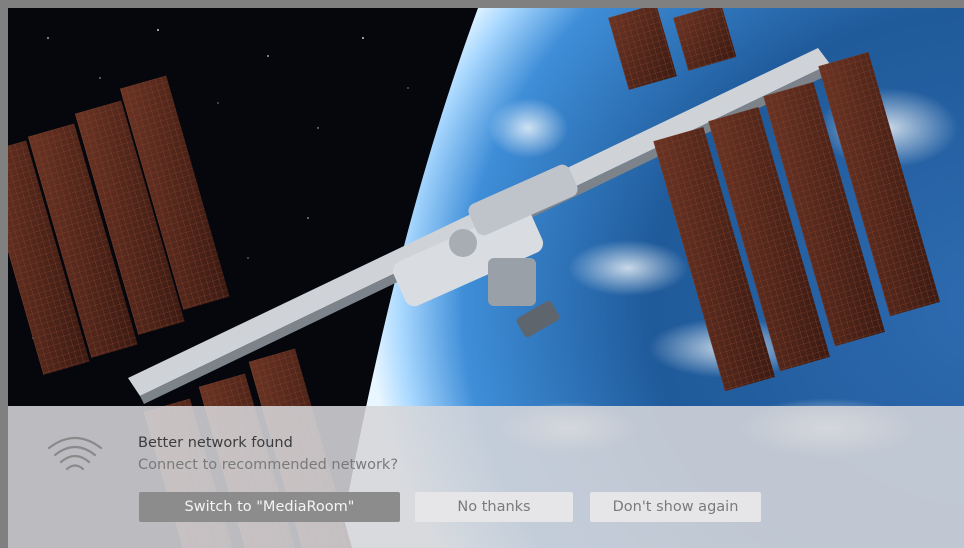 The height and width of the screenshot is (548, 964). I want to click on switch-network-button: Switch to "MediaRoom", so click(269, 507).